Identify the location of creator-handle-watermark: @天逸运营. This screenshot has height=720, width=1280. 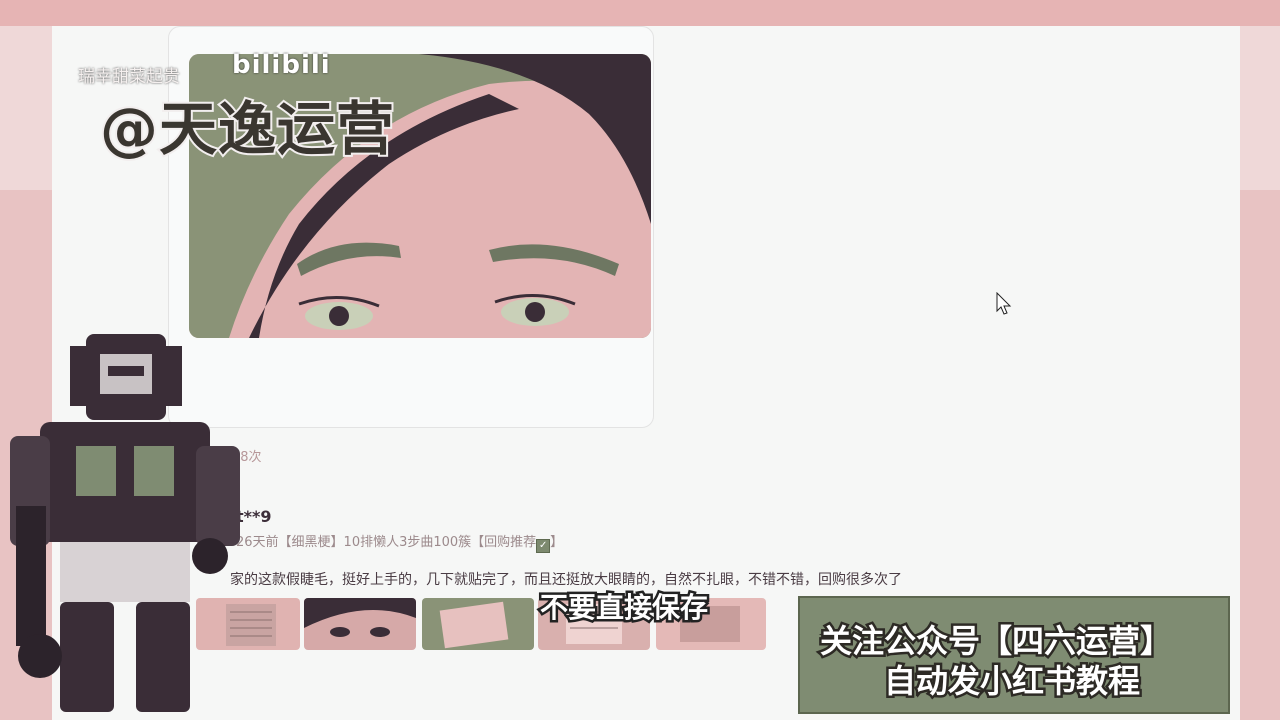
(247, 129).